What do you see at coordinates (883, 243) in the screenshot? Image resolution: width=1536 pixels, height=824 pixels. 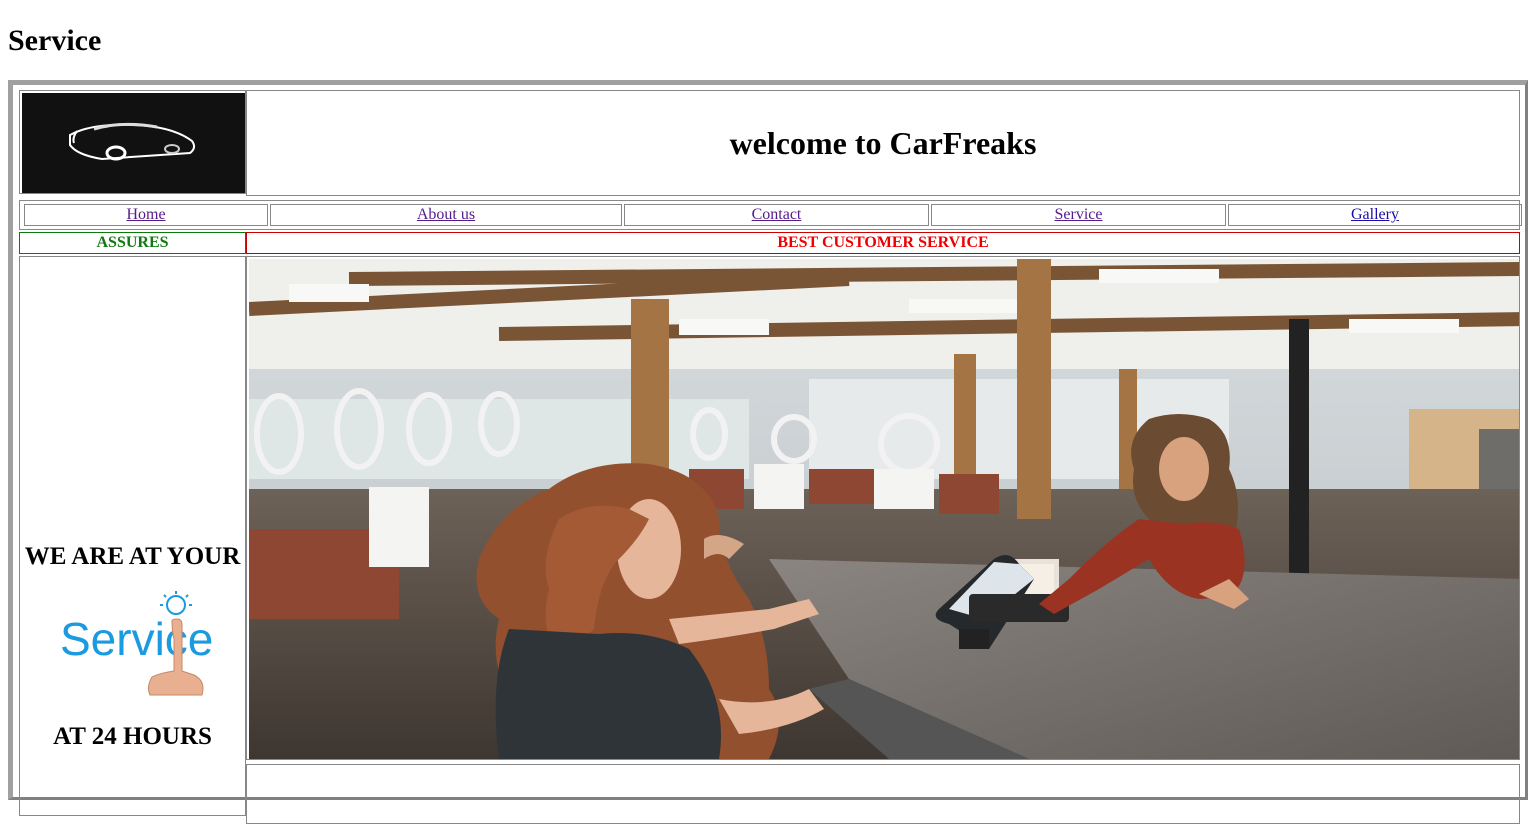 I see `best-service-label: BEST CUSTOMER SERVICE` at bounding box center [883, 243].